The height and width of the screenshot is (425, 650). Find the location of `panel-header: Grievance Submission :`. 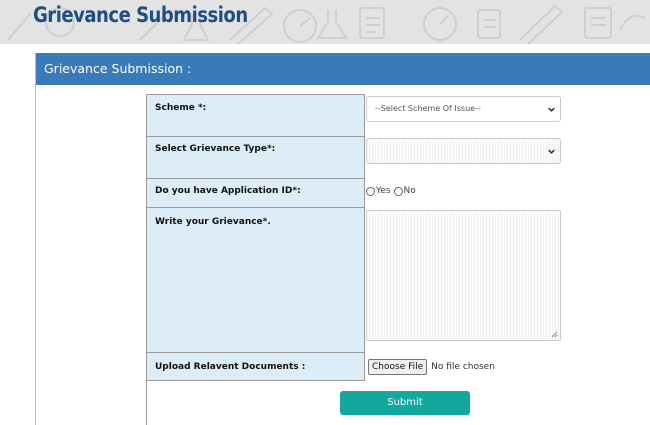

panel-header: Grievance Submission : is located at coordinates (343, 69).